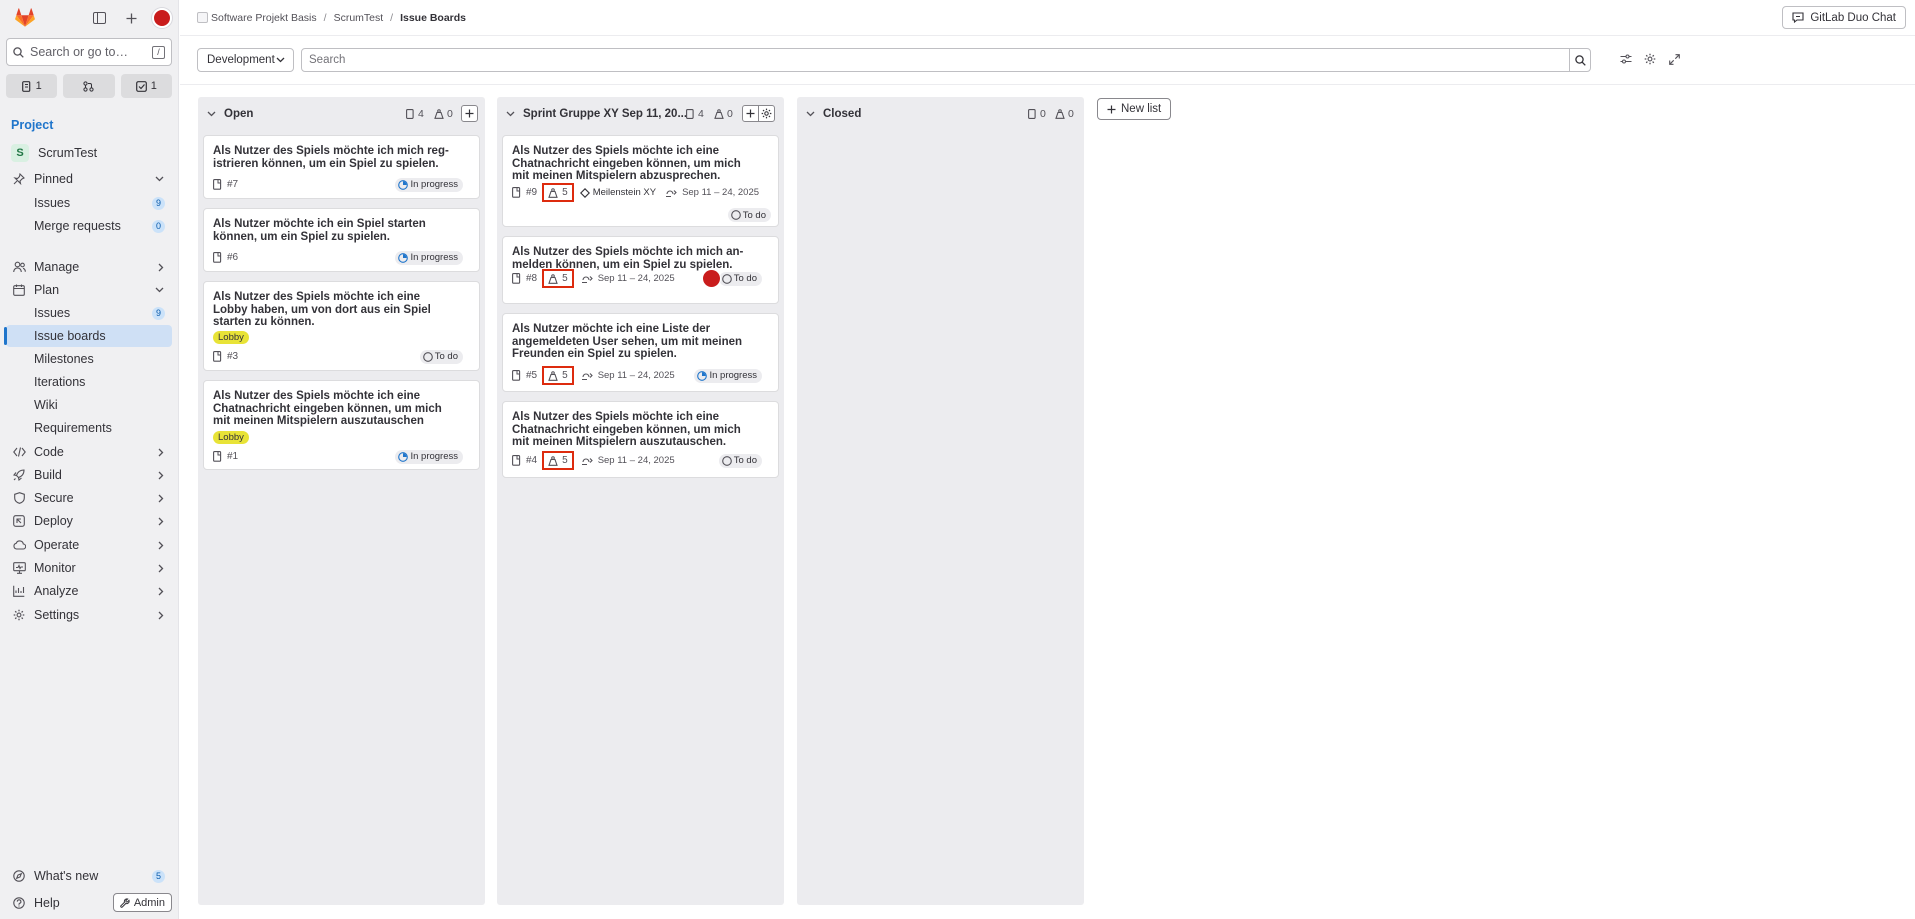 The height and width of the screenshot is (919, 1915). Describe the element at coordinates (532, 278) in the screenshot. I see `issue-iid: #8` at that location.